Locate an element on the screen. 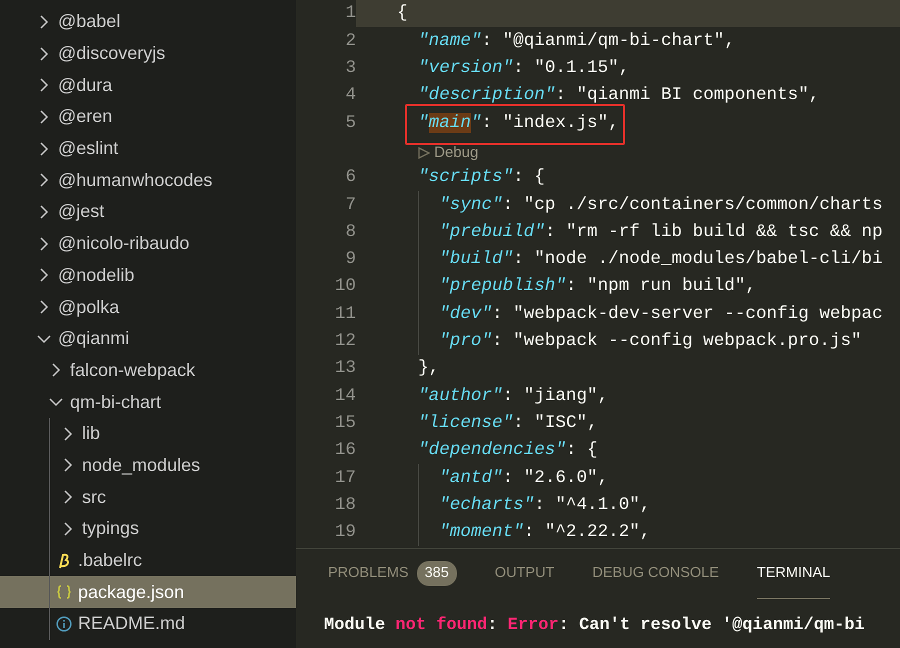 This screenshot has width=900, height=648. folder-item: @eren is located at coordinates (148, 117).